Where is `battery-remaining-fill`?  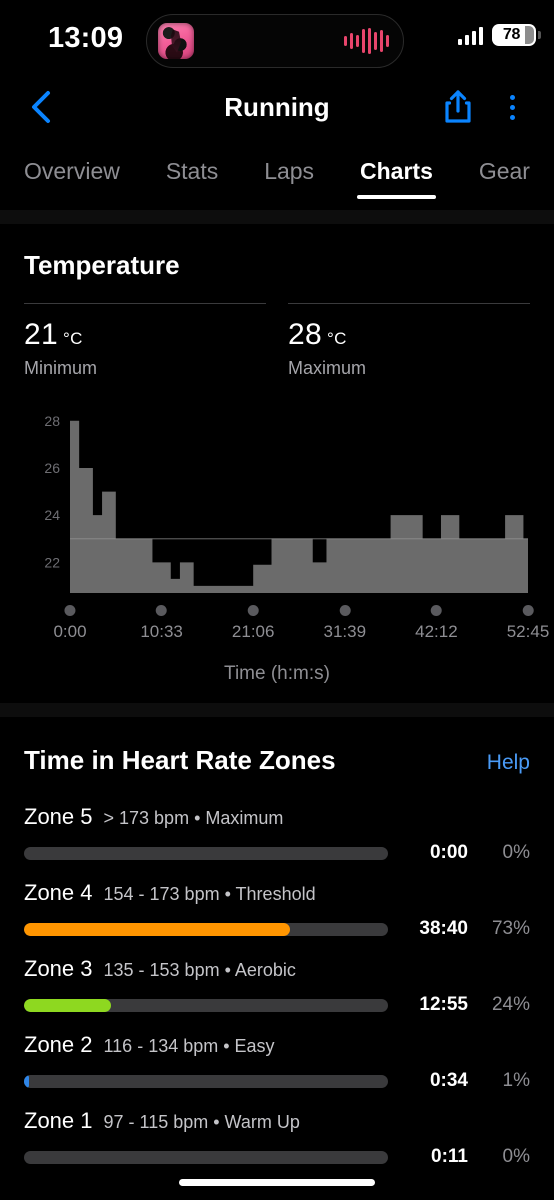
battery-remaining-fill is located at coordinates (529, 35).